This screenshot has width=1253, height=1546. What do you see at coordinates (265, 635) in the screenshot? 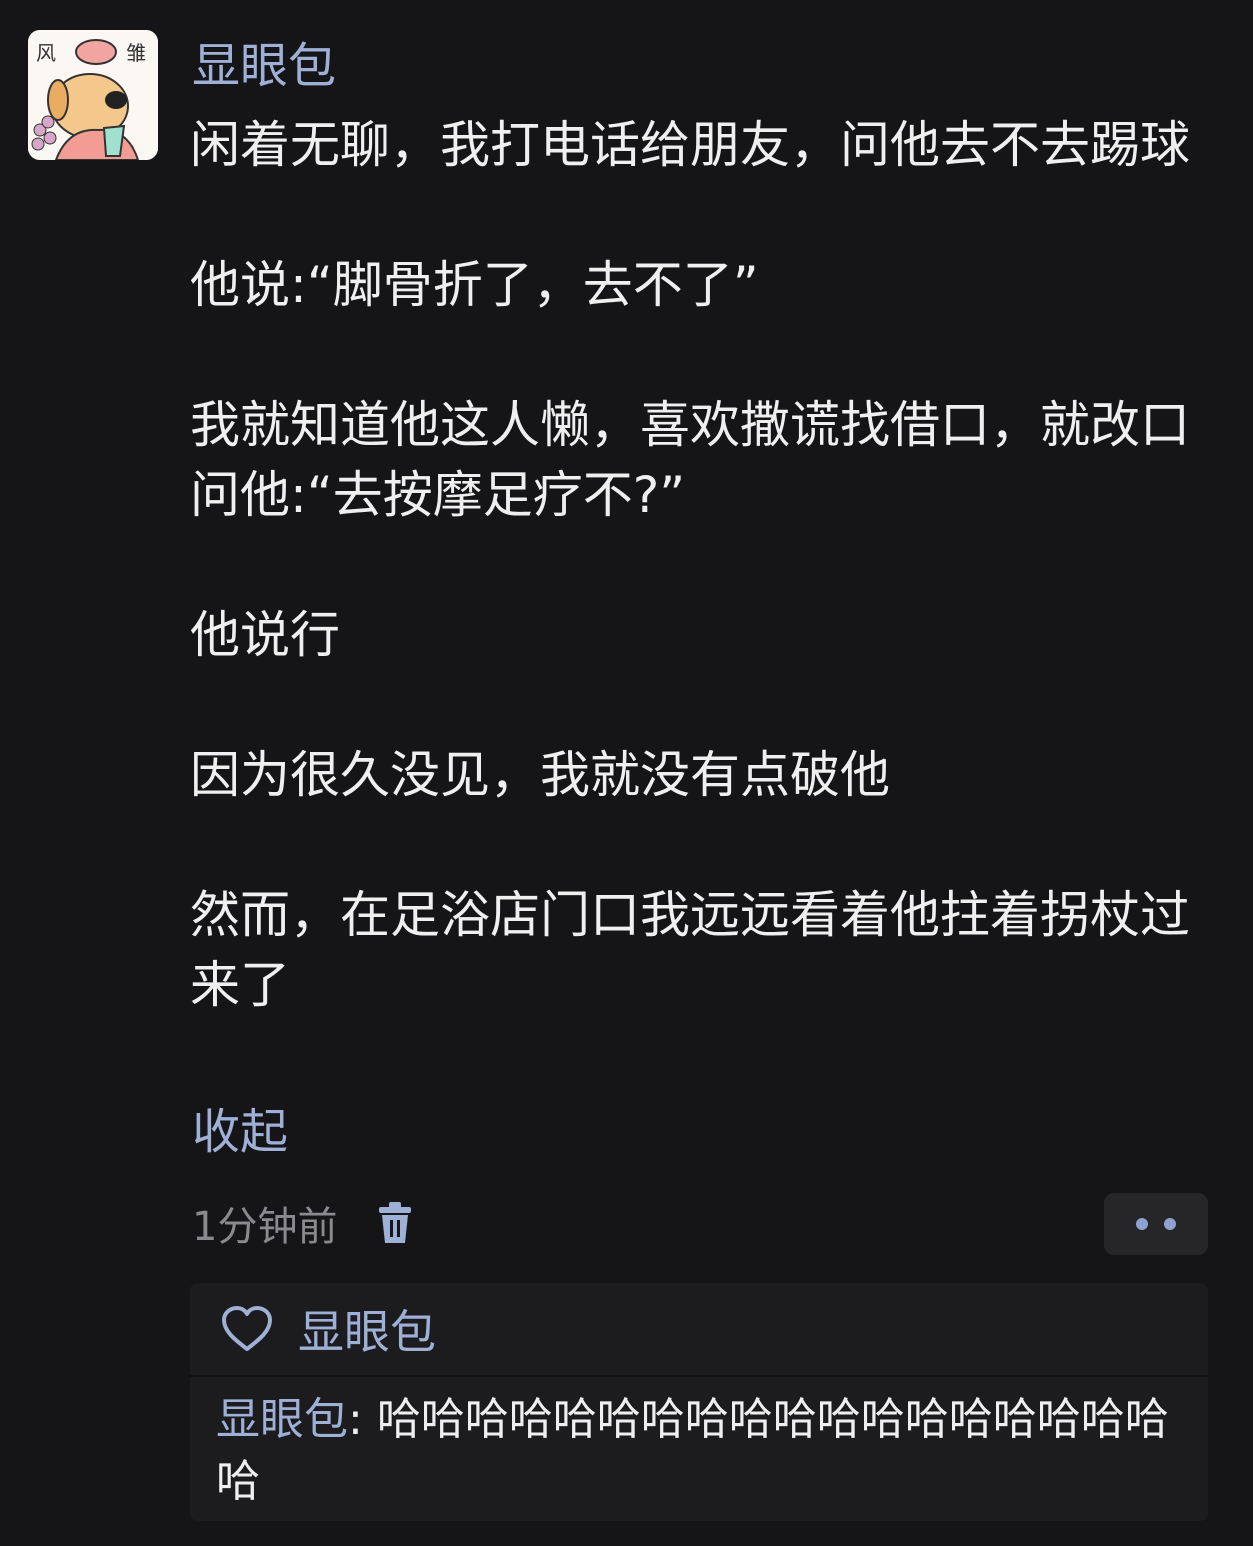
I see `comment-paragraph: 他说行` at bounding box center [265, 635].